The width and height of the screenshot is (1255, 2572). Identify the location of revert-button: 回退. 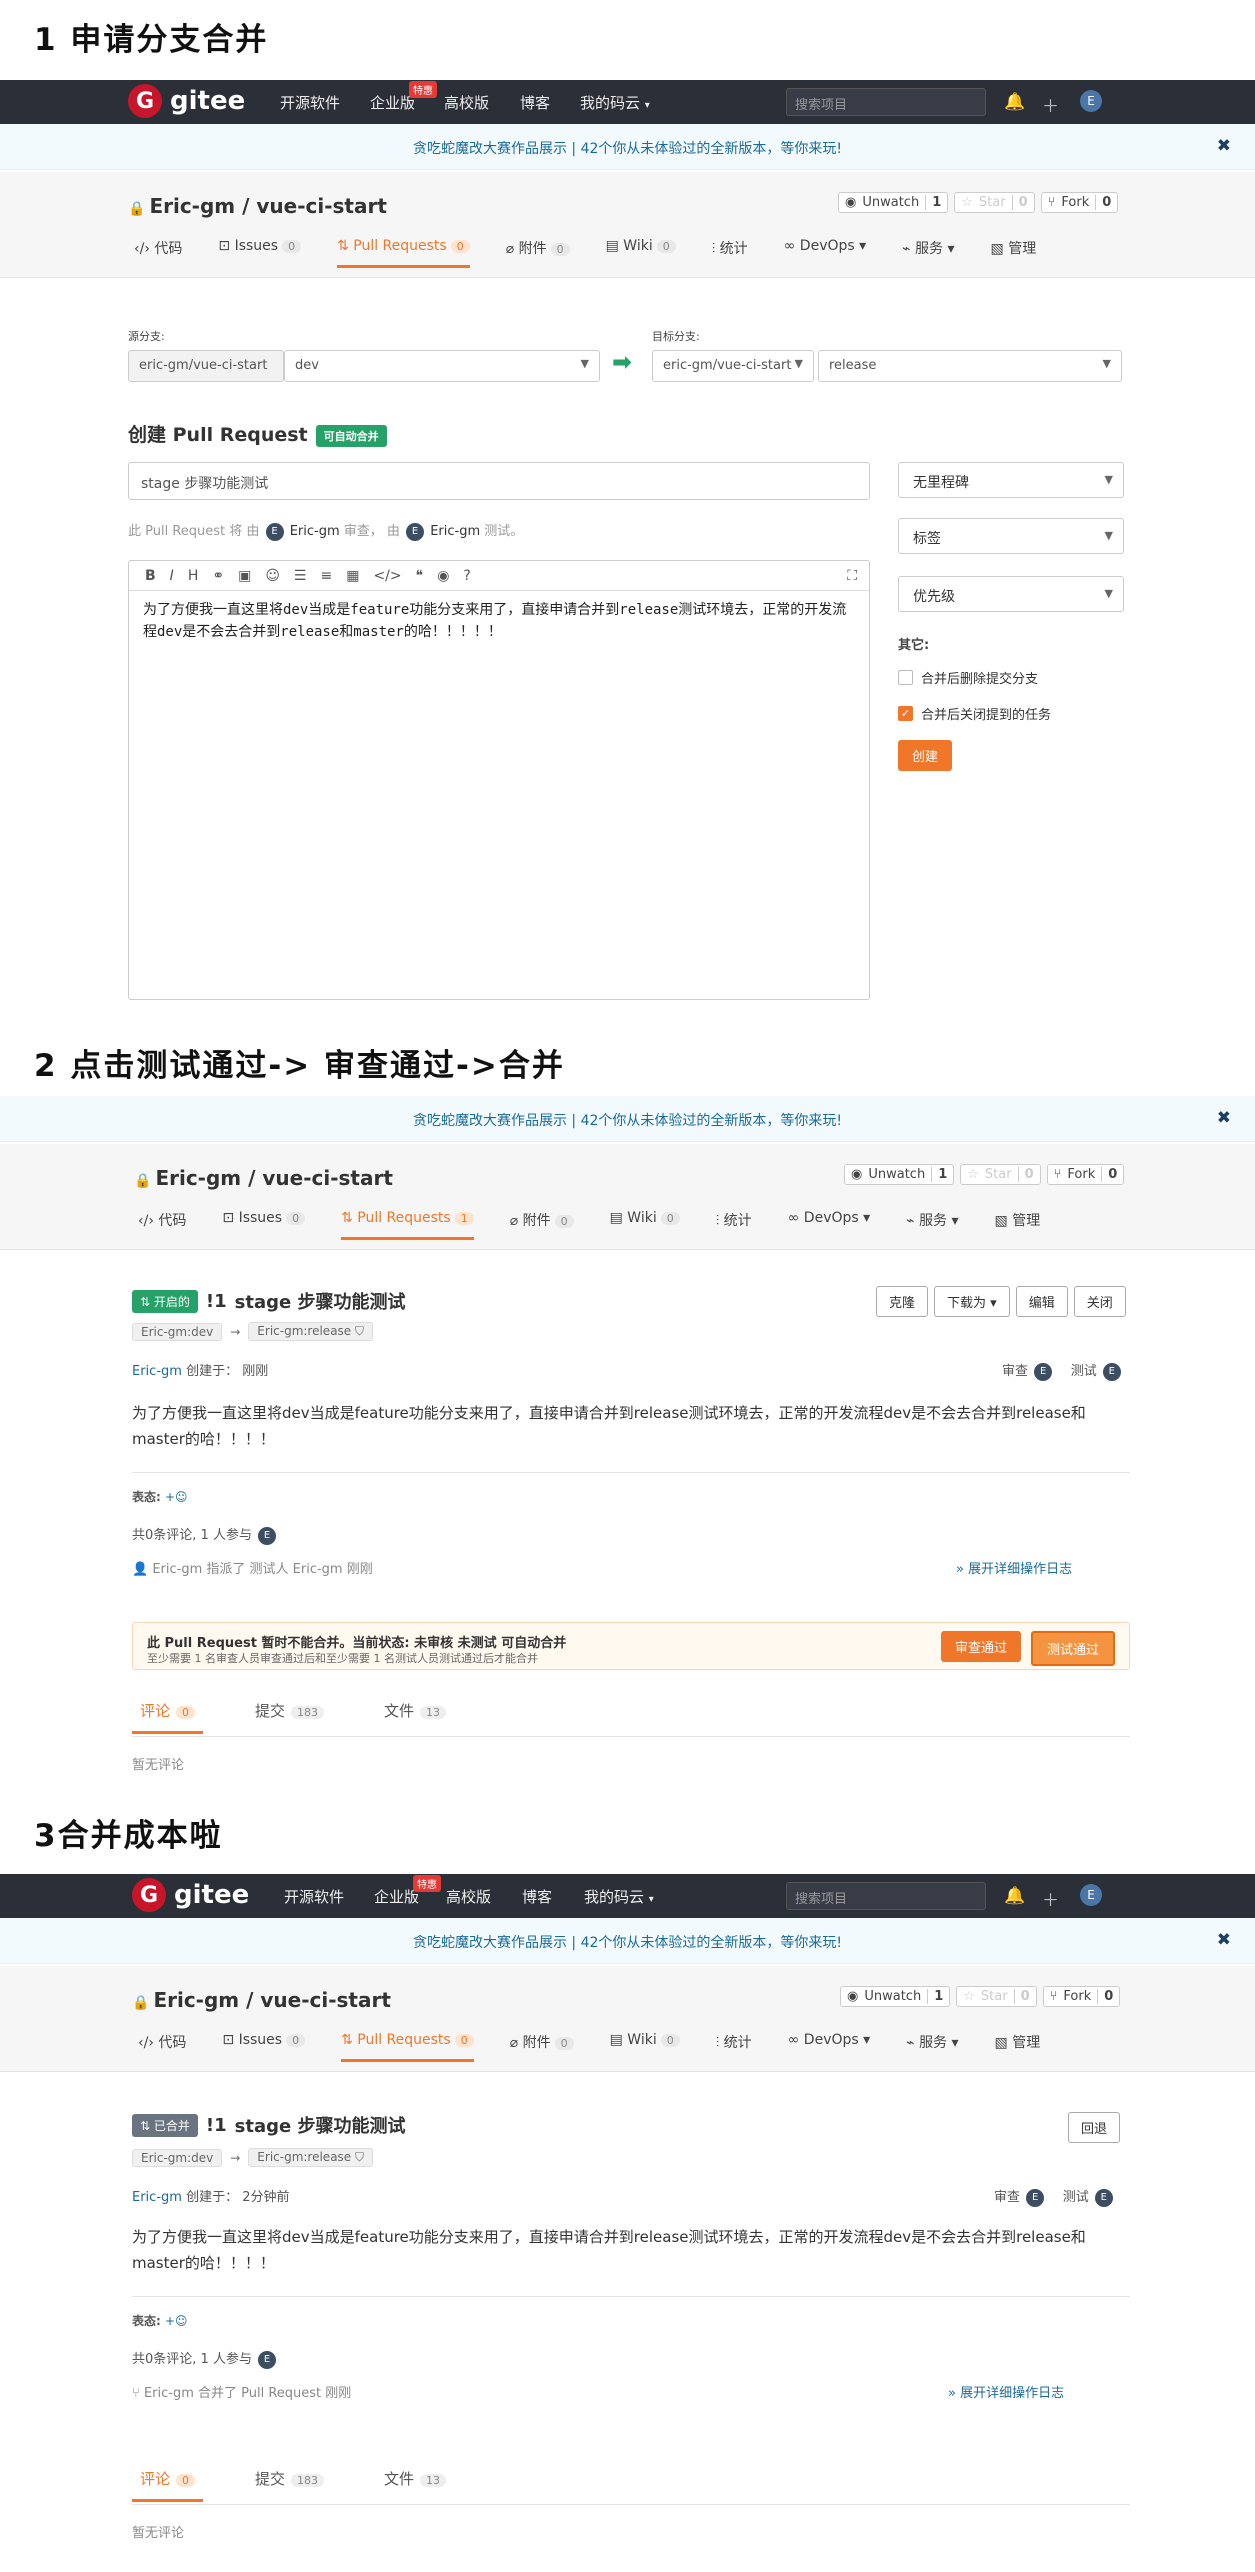
(1094, 2127).